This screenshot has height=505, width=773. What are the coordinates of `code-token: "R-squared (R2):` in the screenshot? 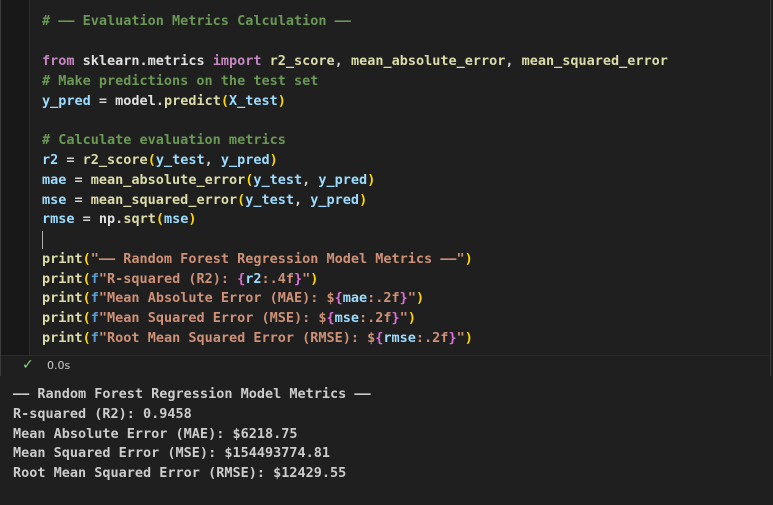 It's located at (168, 279).